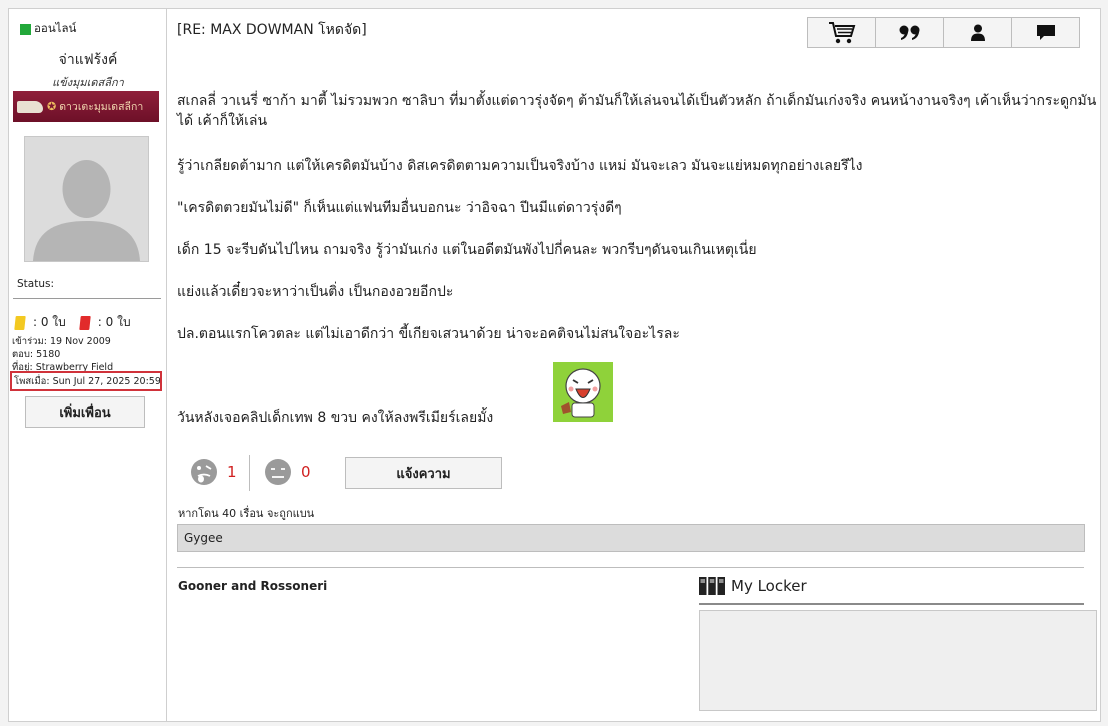  I want to click on red-card-count: : 0 ใบ, so click(114, 322).